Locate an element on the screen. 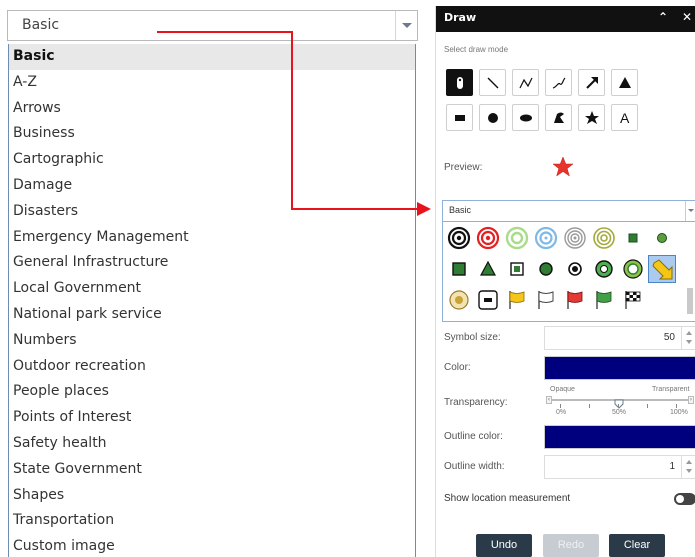 The width and height of the screenshot is (695, 557). symbol-green-badge is located at coordinates (633, 269).